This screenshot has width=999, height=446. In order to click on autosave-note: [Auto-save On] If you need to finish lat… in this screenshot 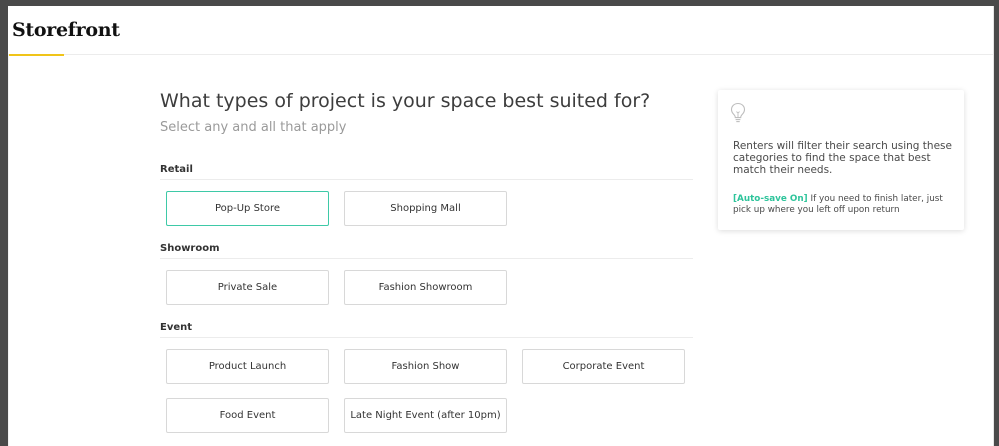, I will do `click(847, 205)`.